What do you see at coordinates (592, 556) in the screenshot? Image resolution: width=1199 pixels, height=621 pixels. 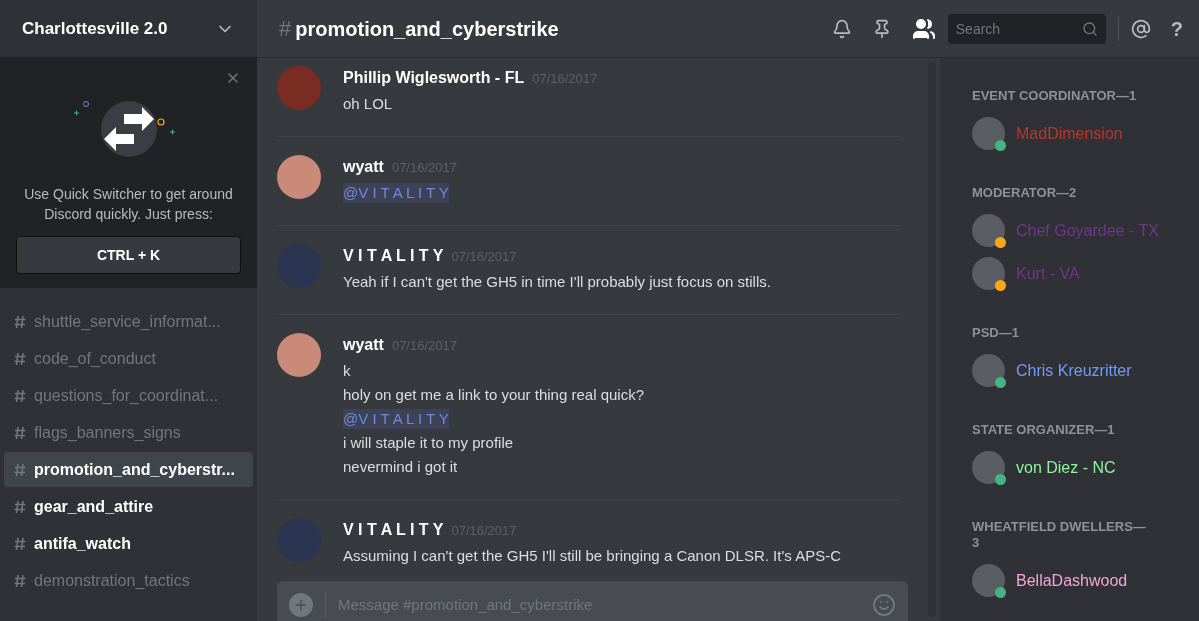 I see `message-text: Assuming I can't get the GH5 I'll still be bringing a Canon DLSR. It's APS-C` at bounding box center [592, 556].